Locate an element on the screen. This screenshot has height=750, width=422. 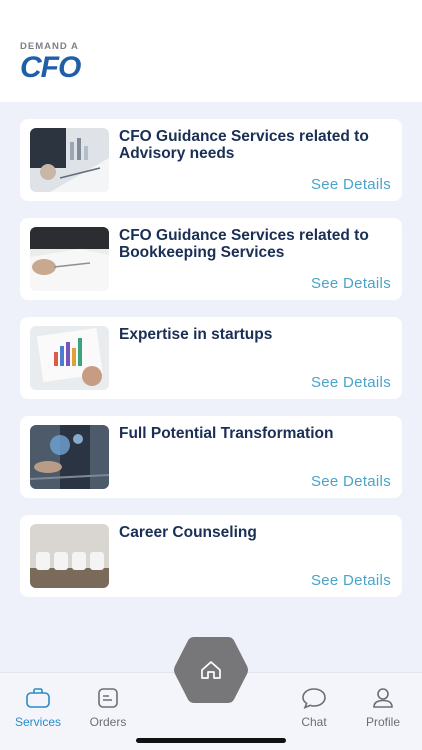
tab-chat: Chat is located at coordinates (314, 708).